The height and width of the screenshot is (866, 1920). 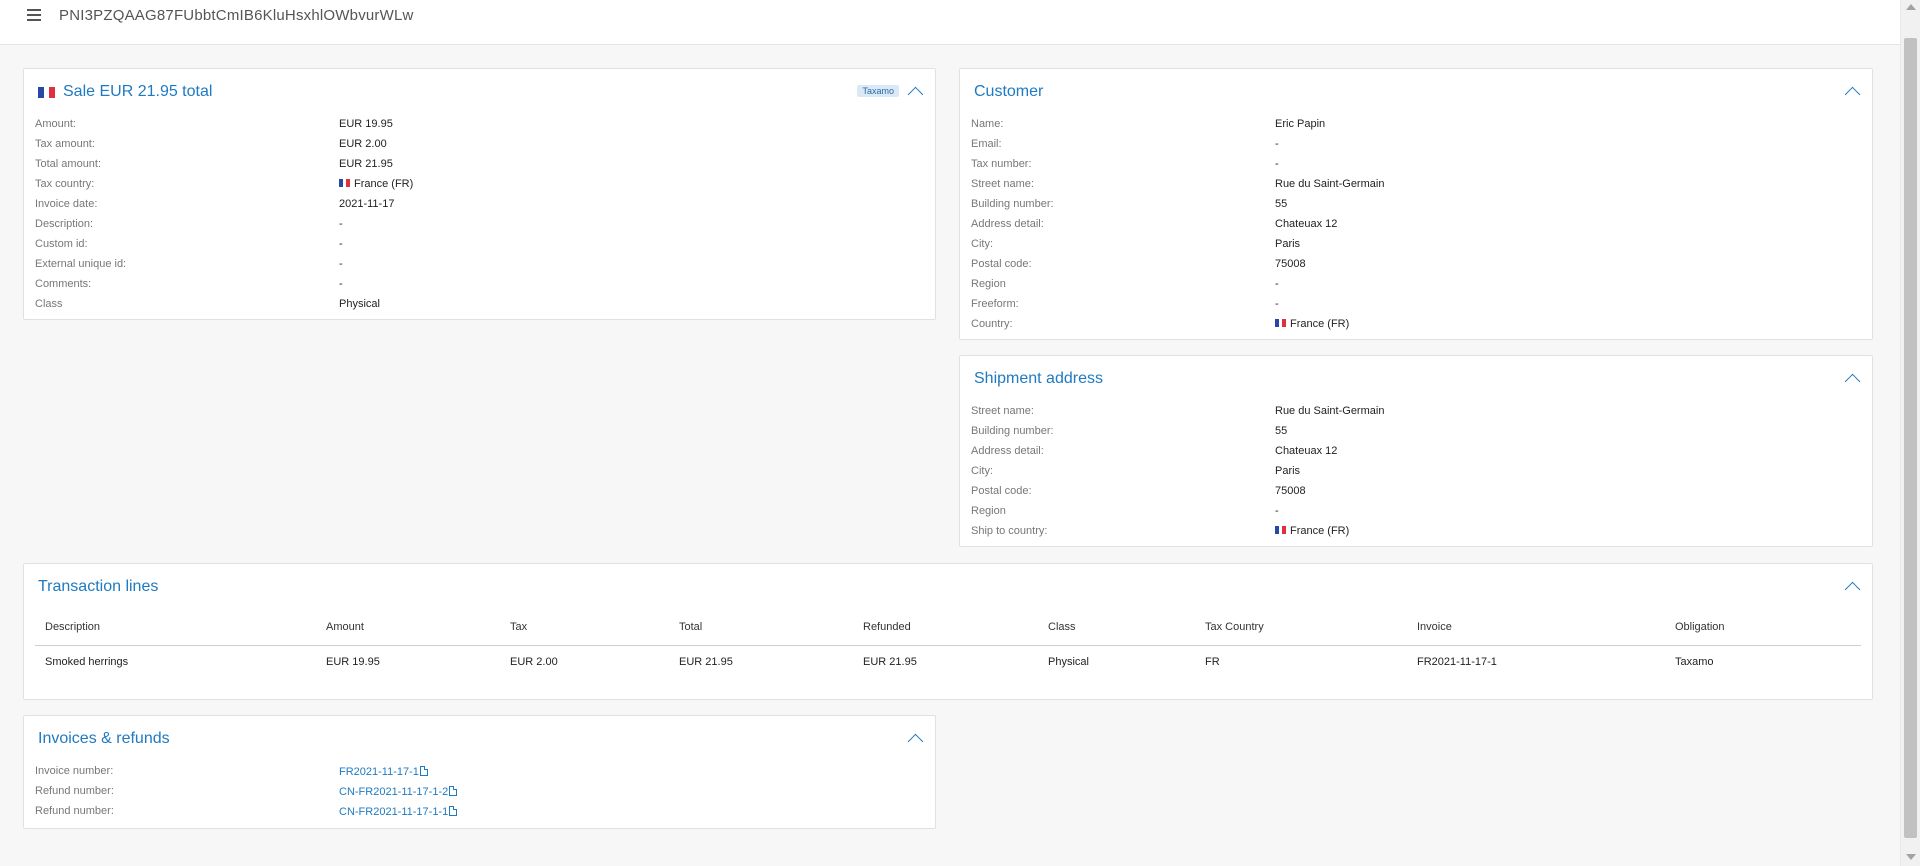 I want to click on detail-row: Tax country: France (FR), so click(x=480, y=184).